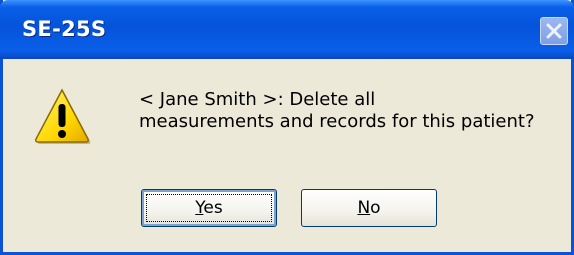  I want to click on no-button-label: No, so click(368, 208).